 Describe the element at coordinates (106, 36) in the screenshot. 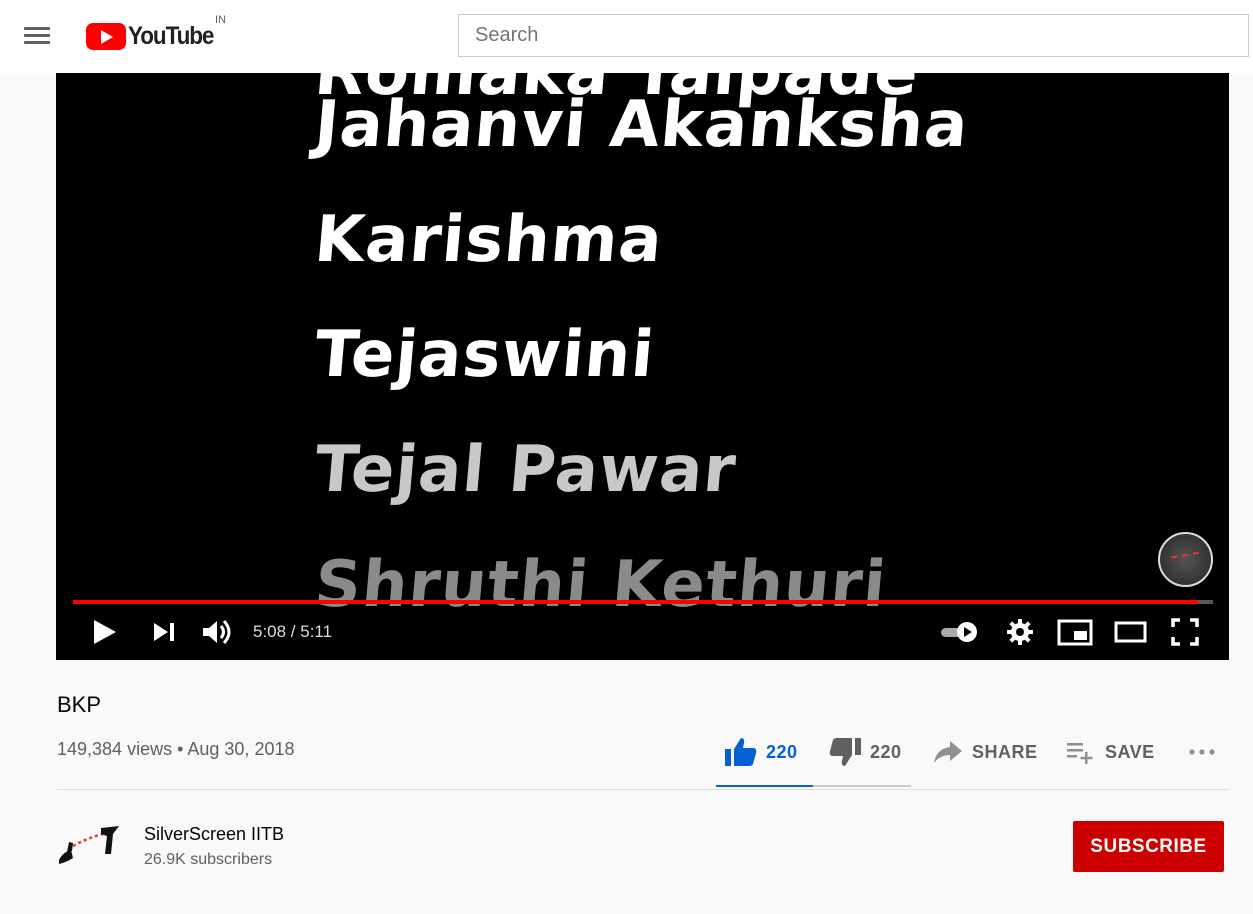

I see `youtube-play-icon` at that location.